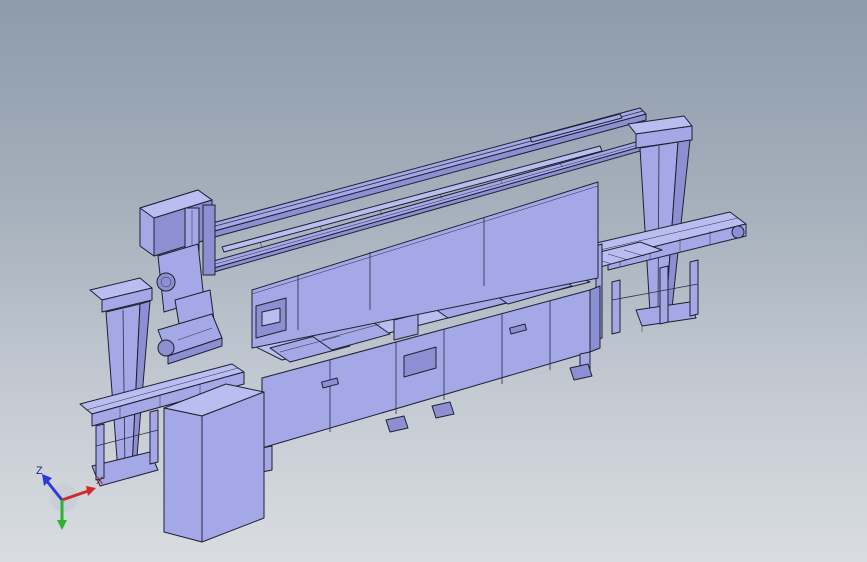 The width and height of the screenshot is (867, 562). I want to click on axis-triad: Z X, so click(70, 497).